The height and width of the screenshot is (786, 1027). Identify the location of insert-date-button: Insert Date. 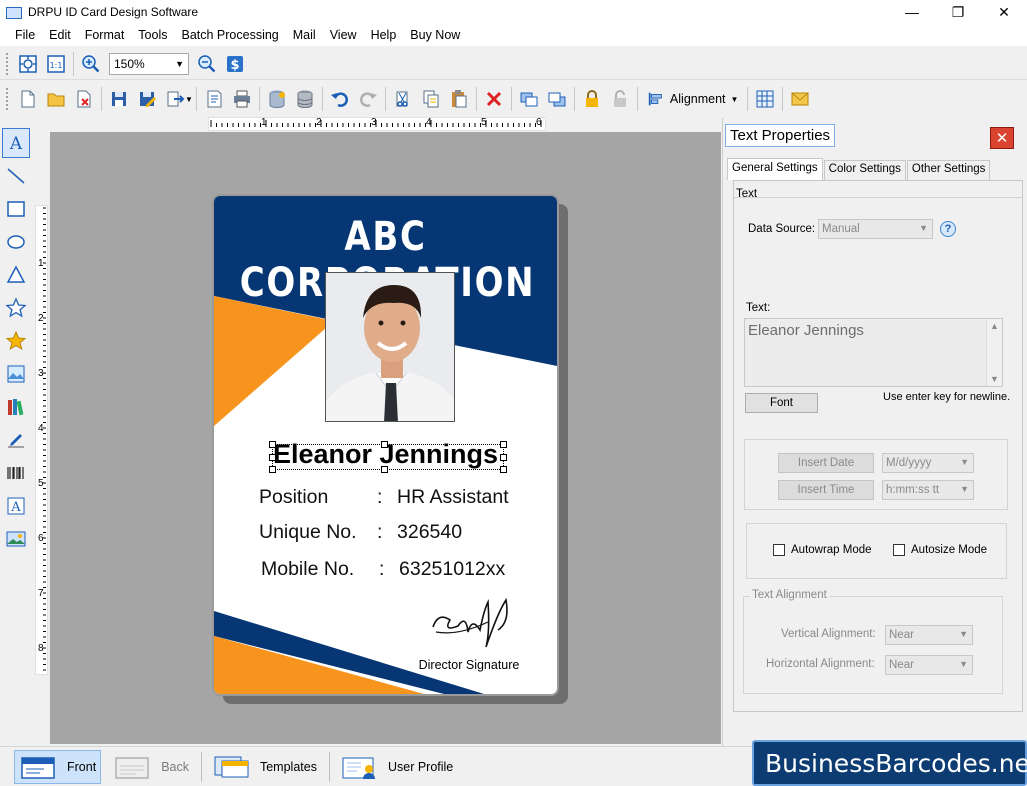
(826, 463).